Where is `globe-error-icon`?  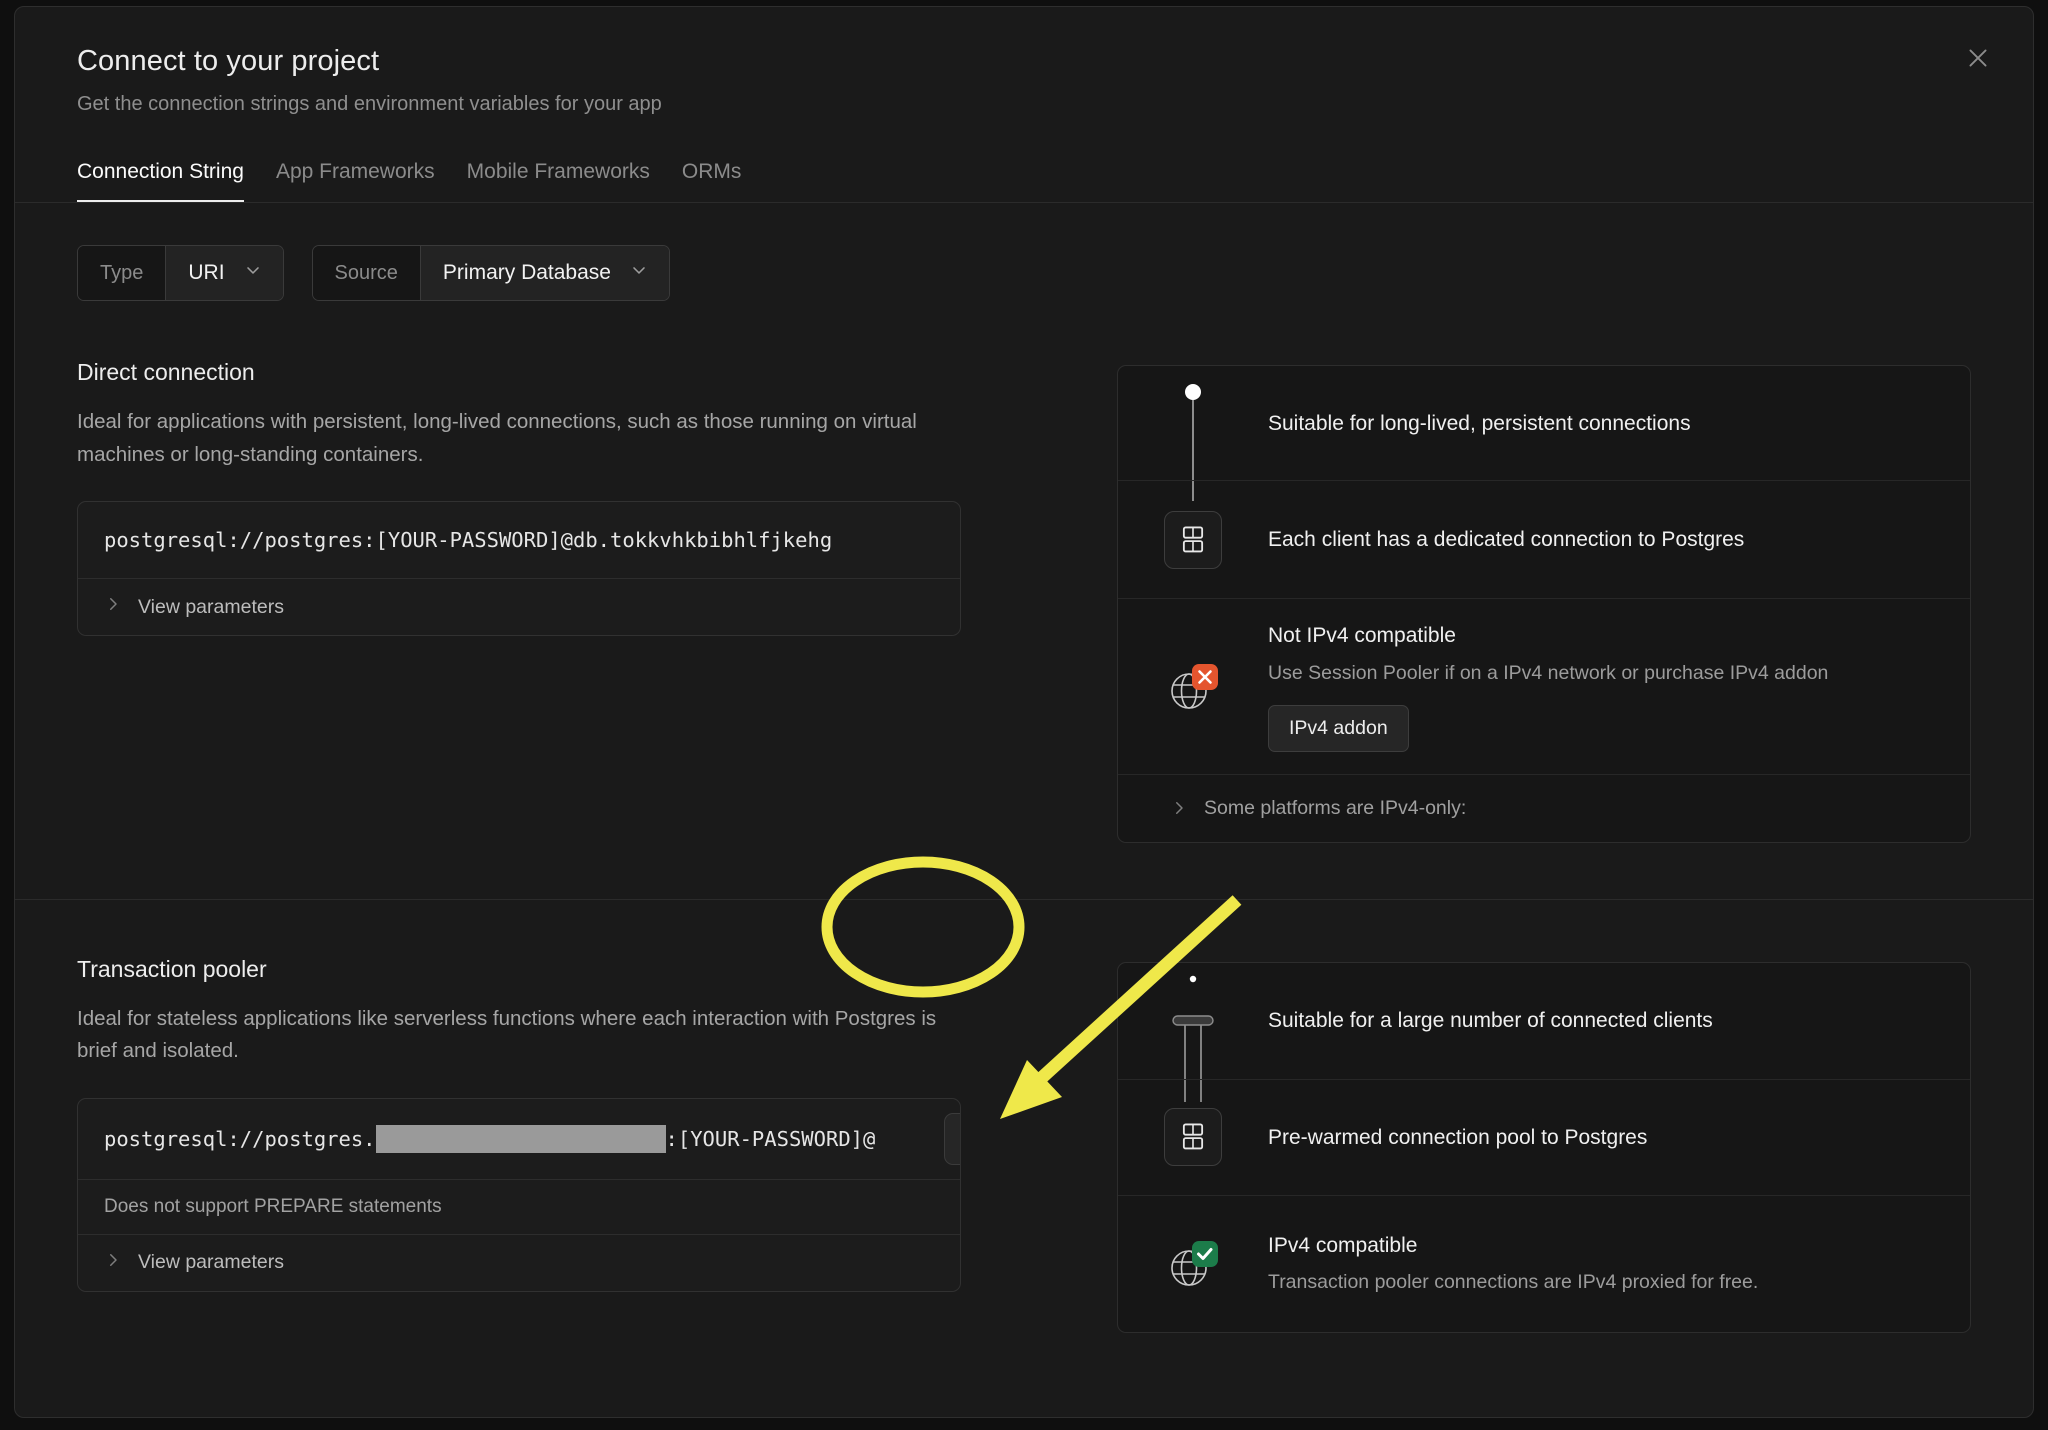
globe-error-icon is located at coordinates (1193, 686).